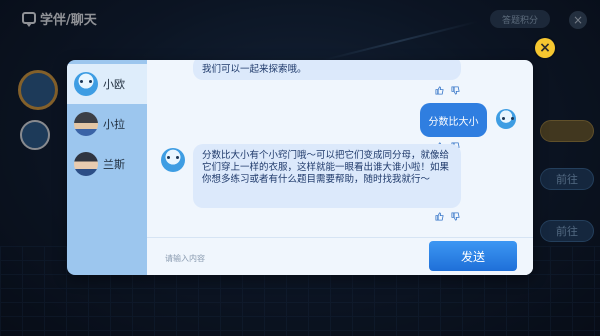  I want to click on message-text: 分数比大小, so click(453, 122).